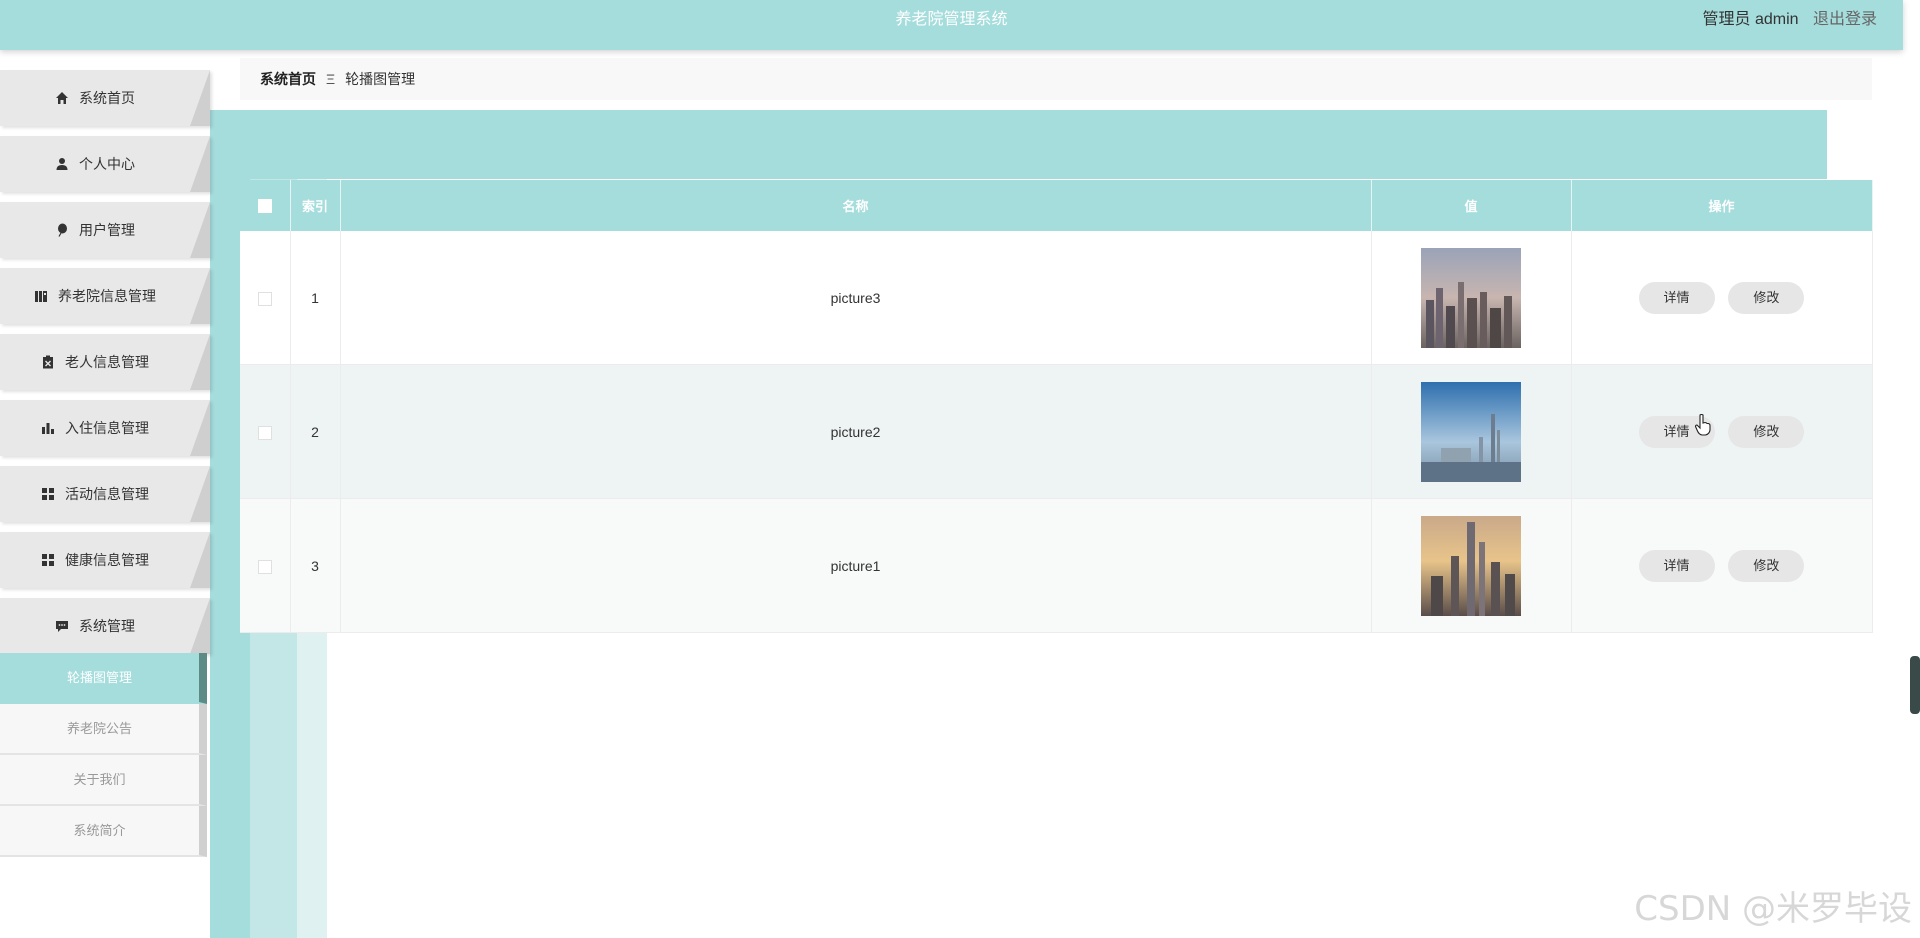  I want to click on top-bar: 养老院管理系统 管理员 admin 退出登录, so click(951, 25).